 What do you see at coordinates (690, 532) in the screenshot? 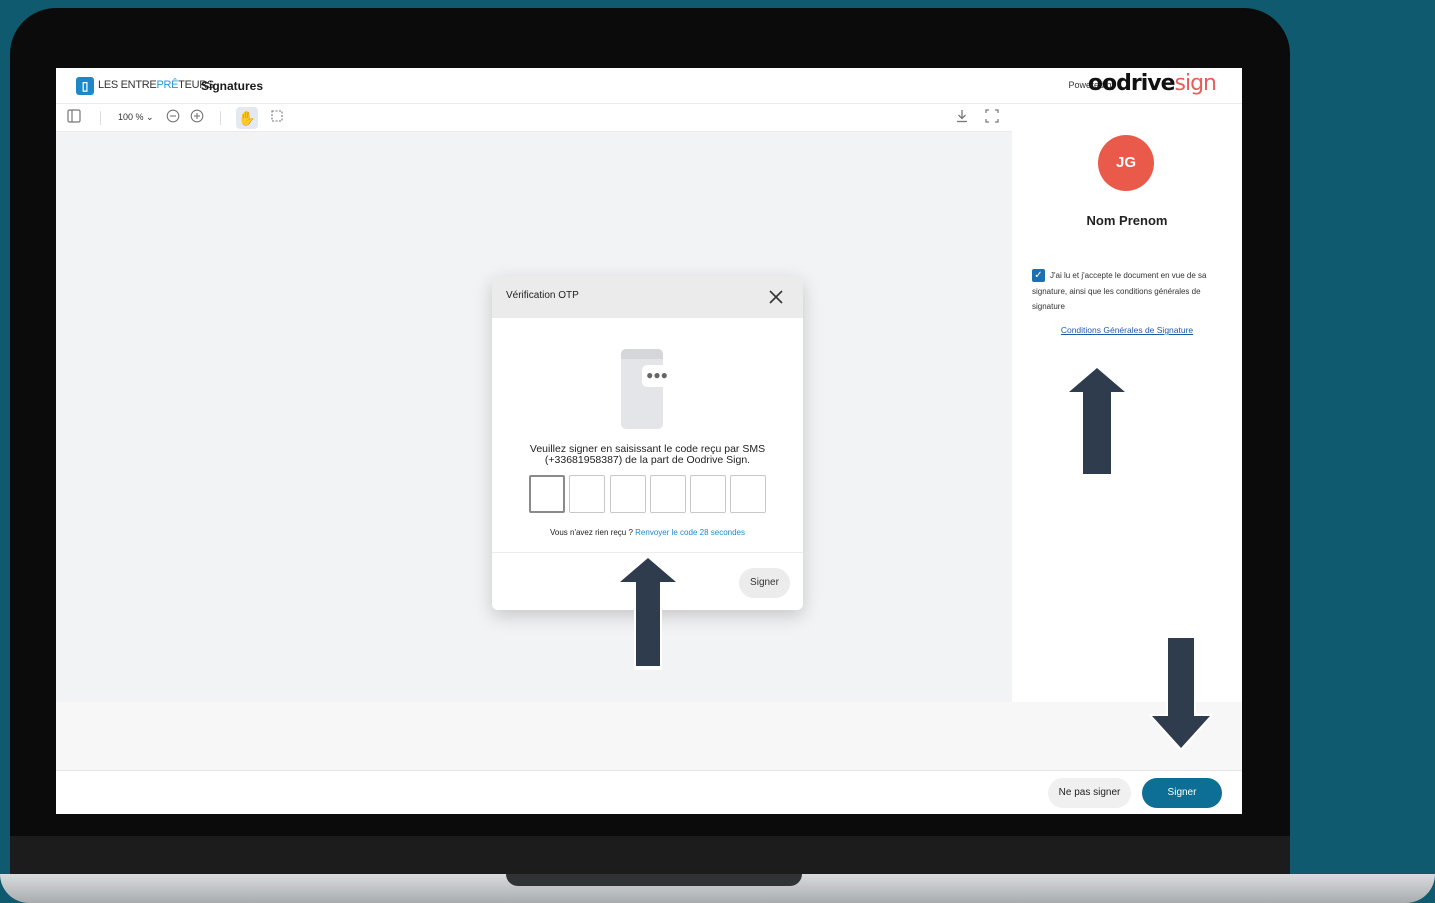
I see `resend-link: Renvoyer le code 28 secondes` at bounding box center [690, 532].